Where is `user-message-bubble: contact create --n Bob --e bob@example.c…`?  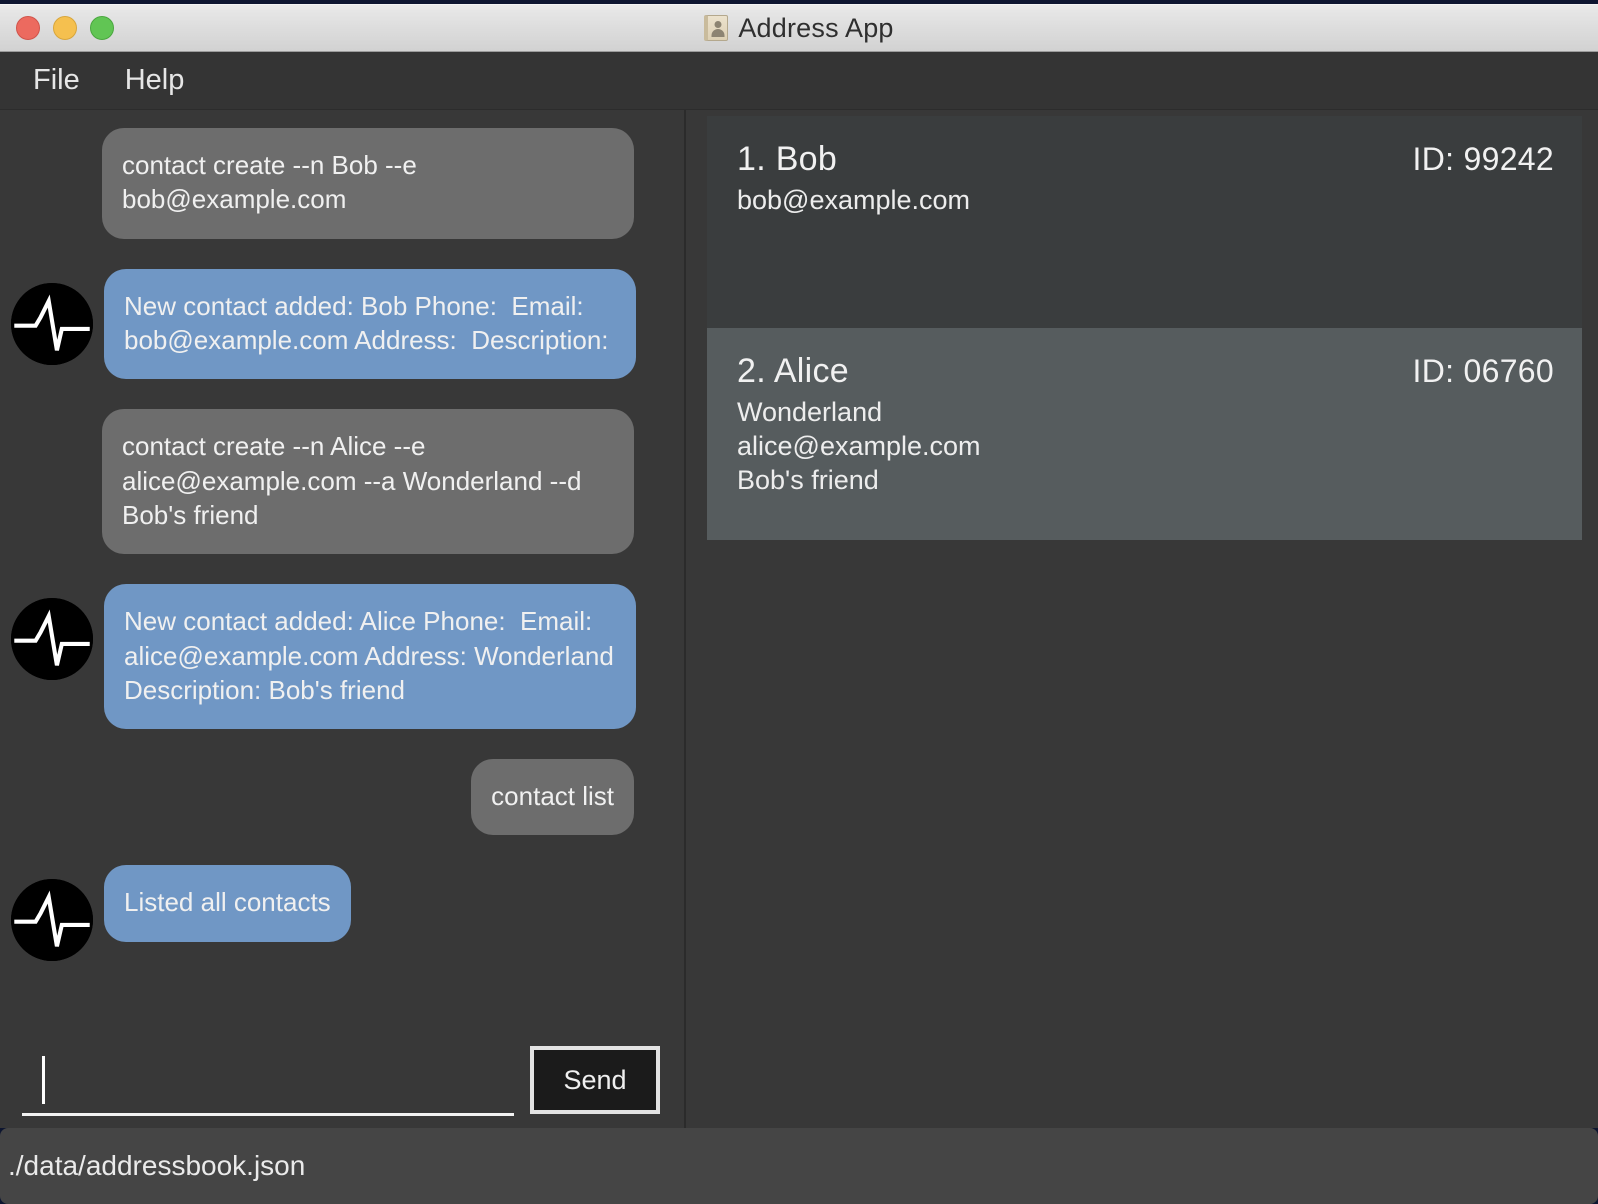 user-message-bubble: contact create --n Bob --e bob@example.c… is located at coordinates (368, 183).